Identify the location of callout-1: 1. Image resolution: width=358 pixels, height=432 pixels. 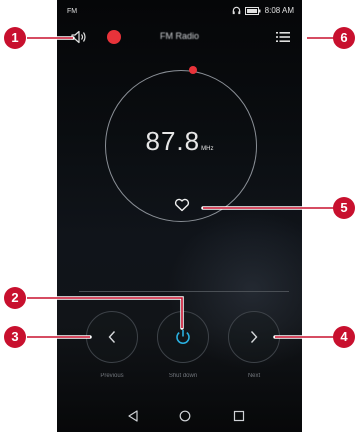
(15, 38).